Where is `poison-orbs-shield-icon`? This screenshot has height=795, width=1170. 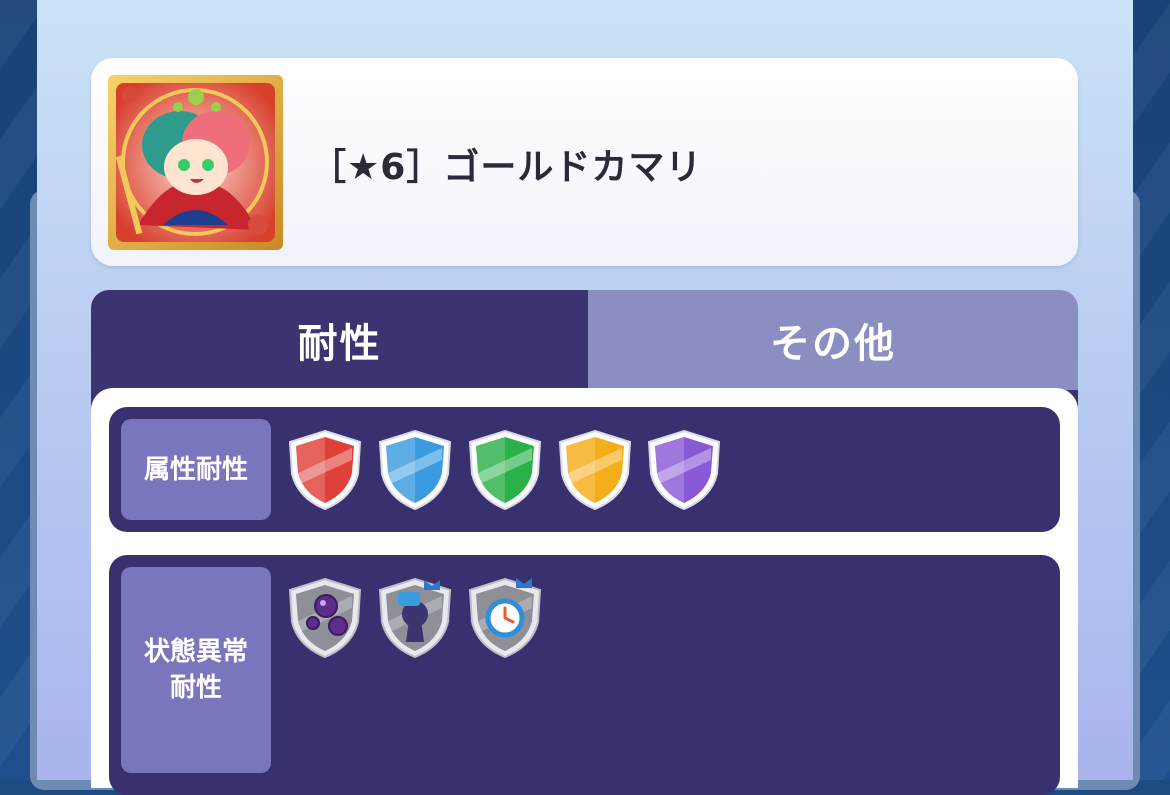
poison-orbs-shield-icon is located at coordinates (325, 618).